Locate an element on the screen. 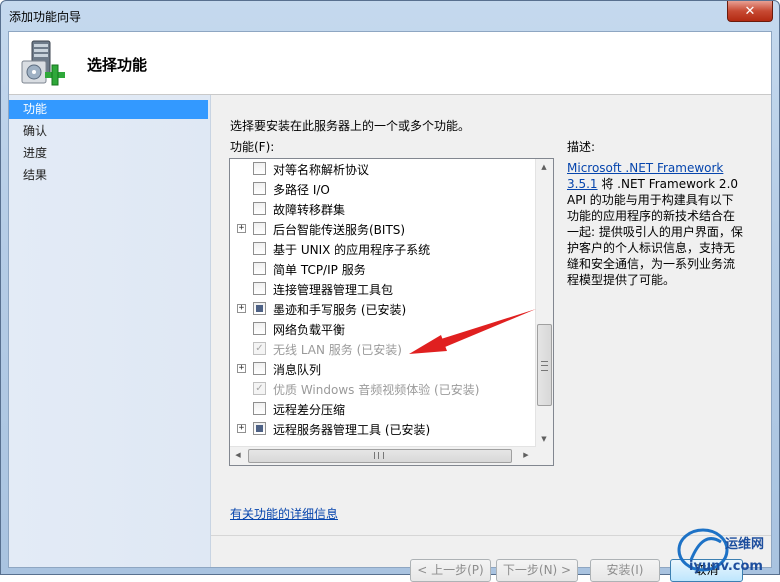 The image size is (780, 582). nav-item-progress: 进度 is located at coordinates (108, 153).